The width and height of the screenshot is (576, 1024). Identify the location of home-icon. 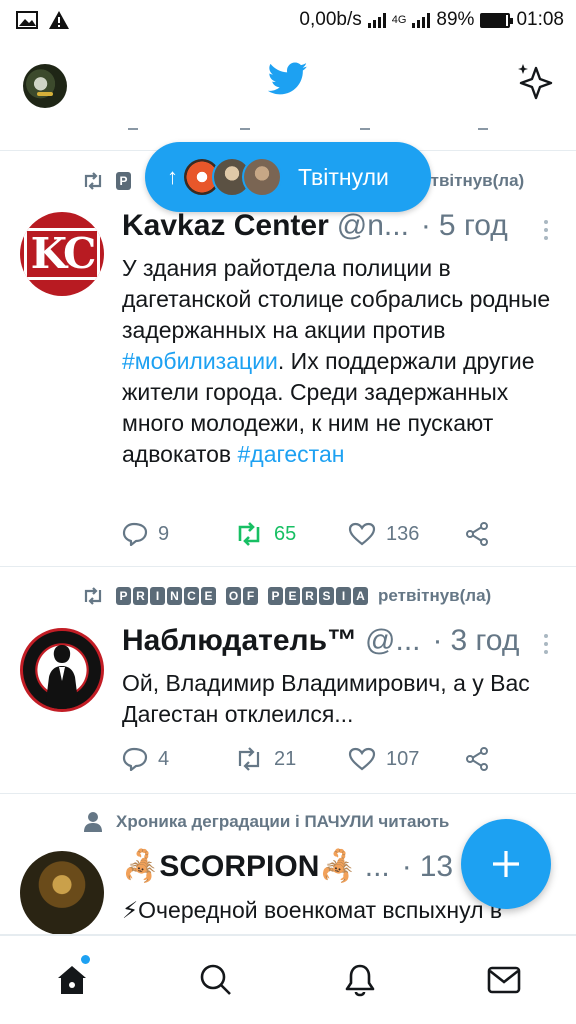
(72, 980).